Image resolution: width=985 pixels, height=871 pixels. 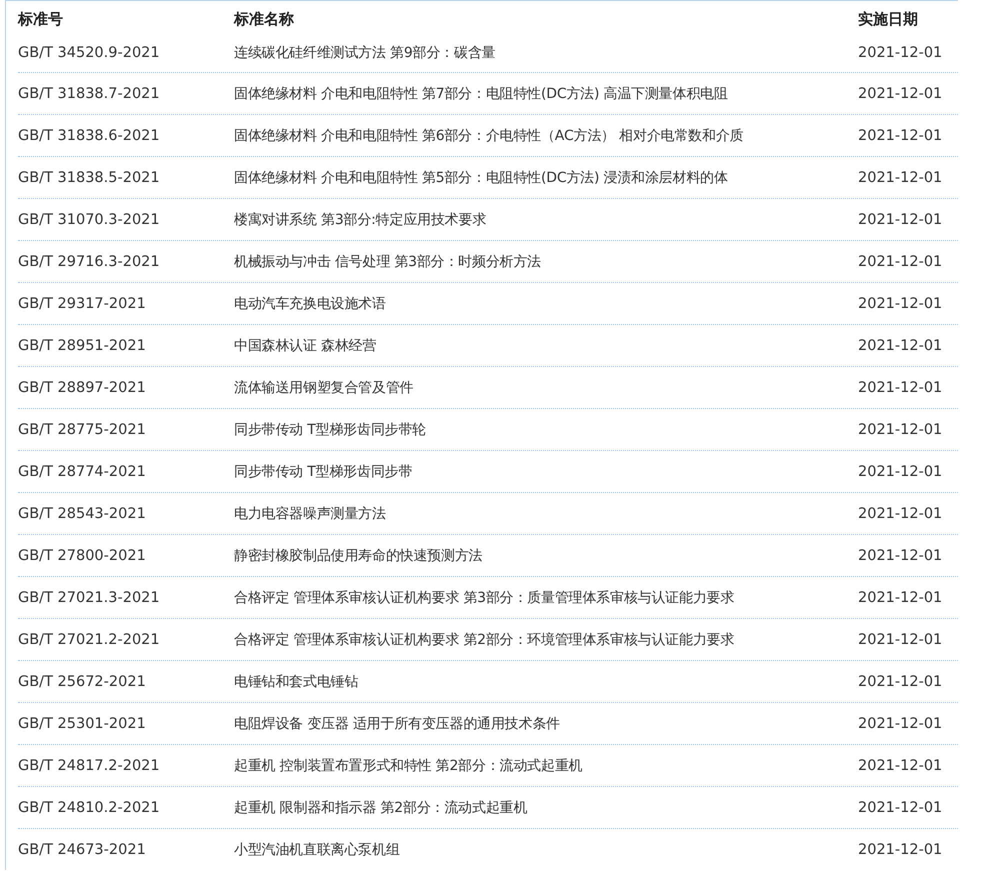 What do you see at coordinates (365, 53) in the screenshot?
I see `table-cell: 连续碳化硅纤维测试方法 第9部分：碳含量` at bounding box center [365, 53].